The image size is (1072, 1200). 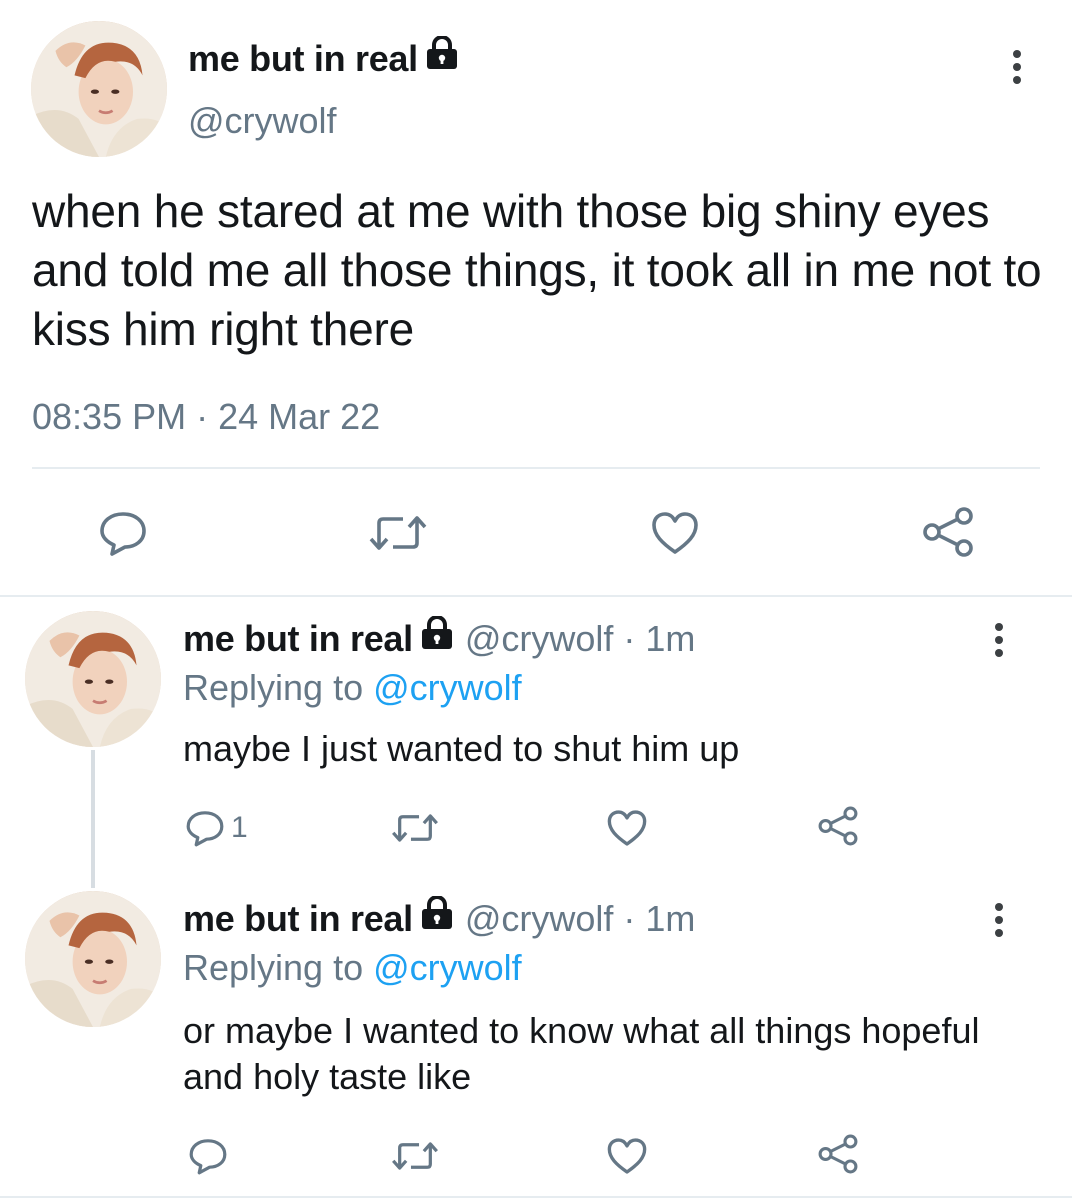 I want to click on handle: @crywolf, so click(x=262, y=121).